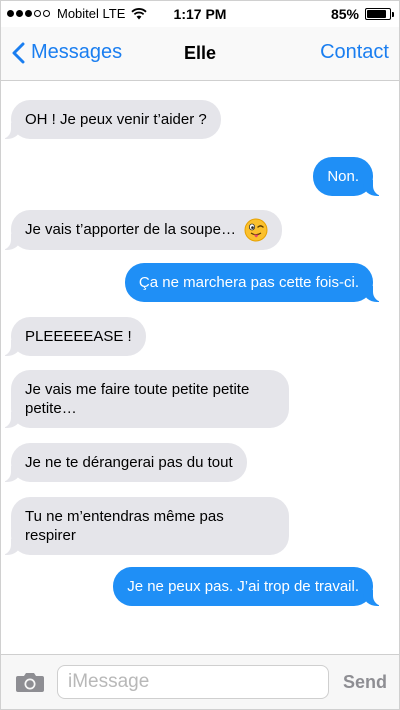 The width and height of the screenshot is (400, 710). What do you see at coordinates (193, 682) in the screenshot?
I see `message-input` at bounding box center [193, 682].